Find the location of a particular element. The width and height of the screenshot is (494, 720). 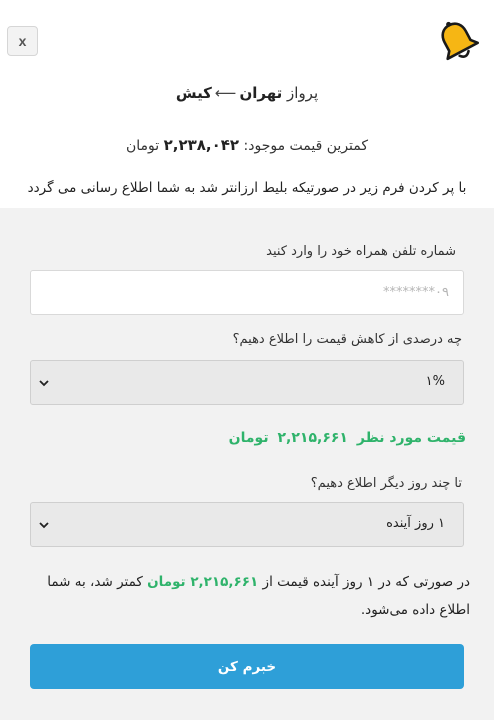

flight-route: پرواز تهران⟵کیش is located at coordinates (247, 93).